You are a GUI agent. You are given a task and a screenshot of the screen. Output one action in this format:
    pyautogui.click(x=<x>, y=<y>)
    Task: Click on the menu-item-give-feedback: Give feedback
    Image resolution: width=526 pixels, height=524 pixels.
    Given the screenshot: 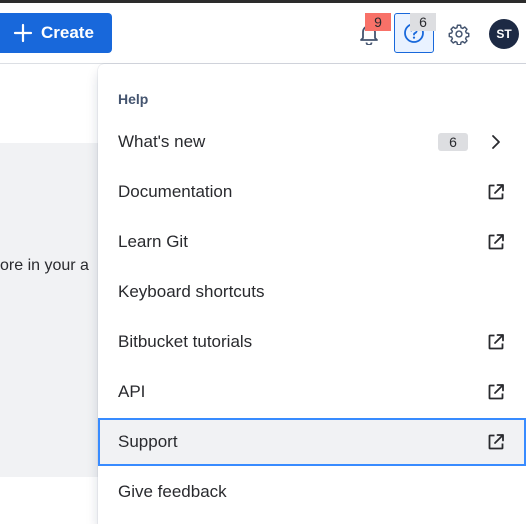 What is the action you would take?
    pyautogui.click(x=312, y=492)
    